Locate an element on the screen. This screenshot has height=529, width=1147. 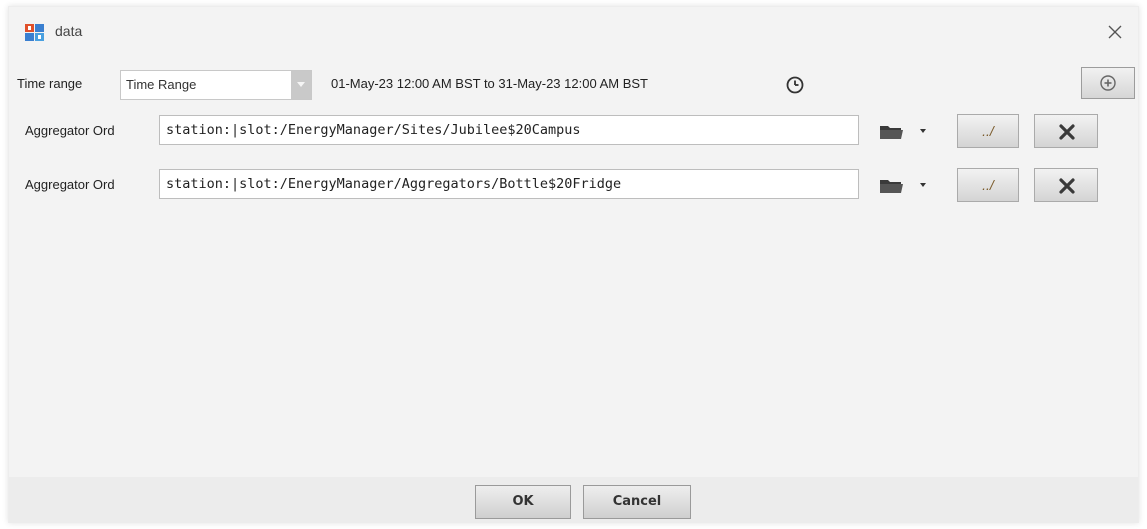
add-circle-icon is located at coordinates (1108, 83).